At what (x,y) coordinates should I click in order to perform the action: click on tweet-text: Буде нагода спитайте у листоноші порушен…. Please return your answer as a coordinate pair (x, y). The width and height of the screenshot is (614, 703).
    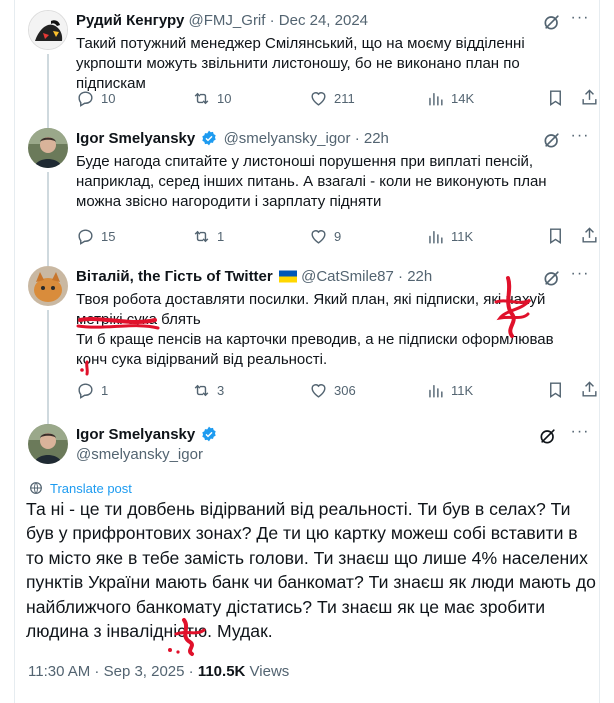
    Looking at the image, I should click on (311, 181).